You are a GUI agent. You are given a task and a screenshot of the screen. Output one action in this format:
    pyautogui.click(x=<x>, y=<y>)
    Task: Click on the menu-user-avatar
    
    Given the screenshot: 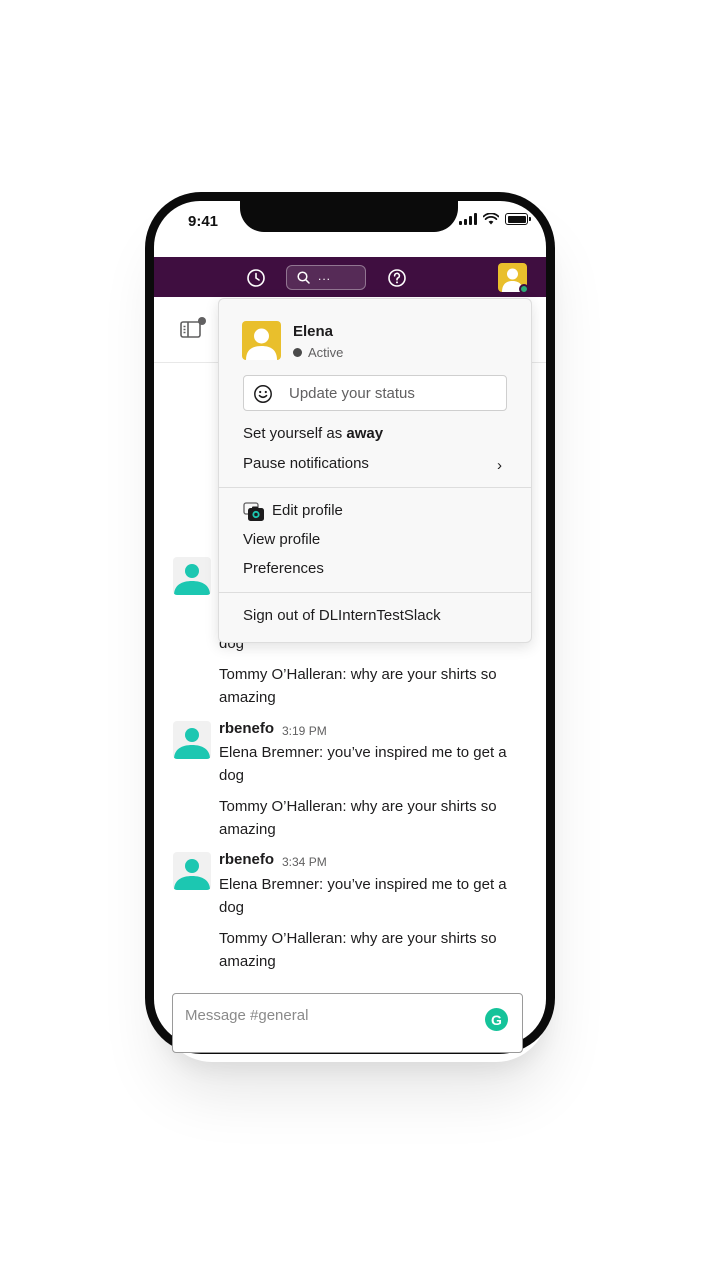 What is the action you would take?
    pyautogui.click(x=261, y=340)
    